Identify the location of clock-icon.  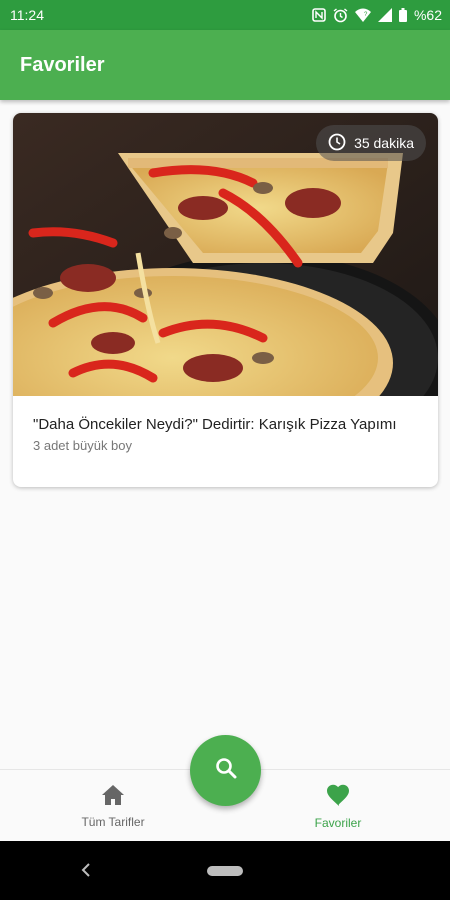
(337, 143).